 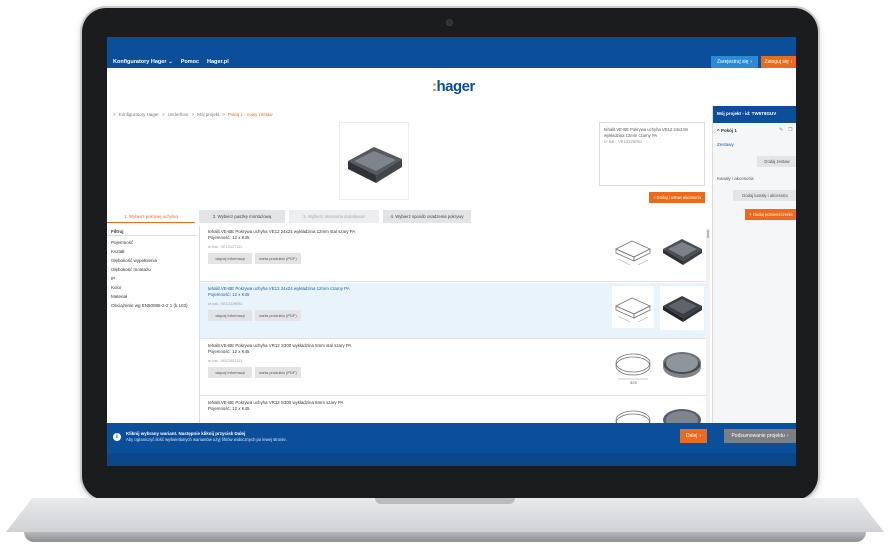 I want to click on webcam-icon, so click(x=449, y=22).